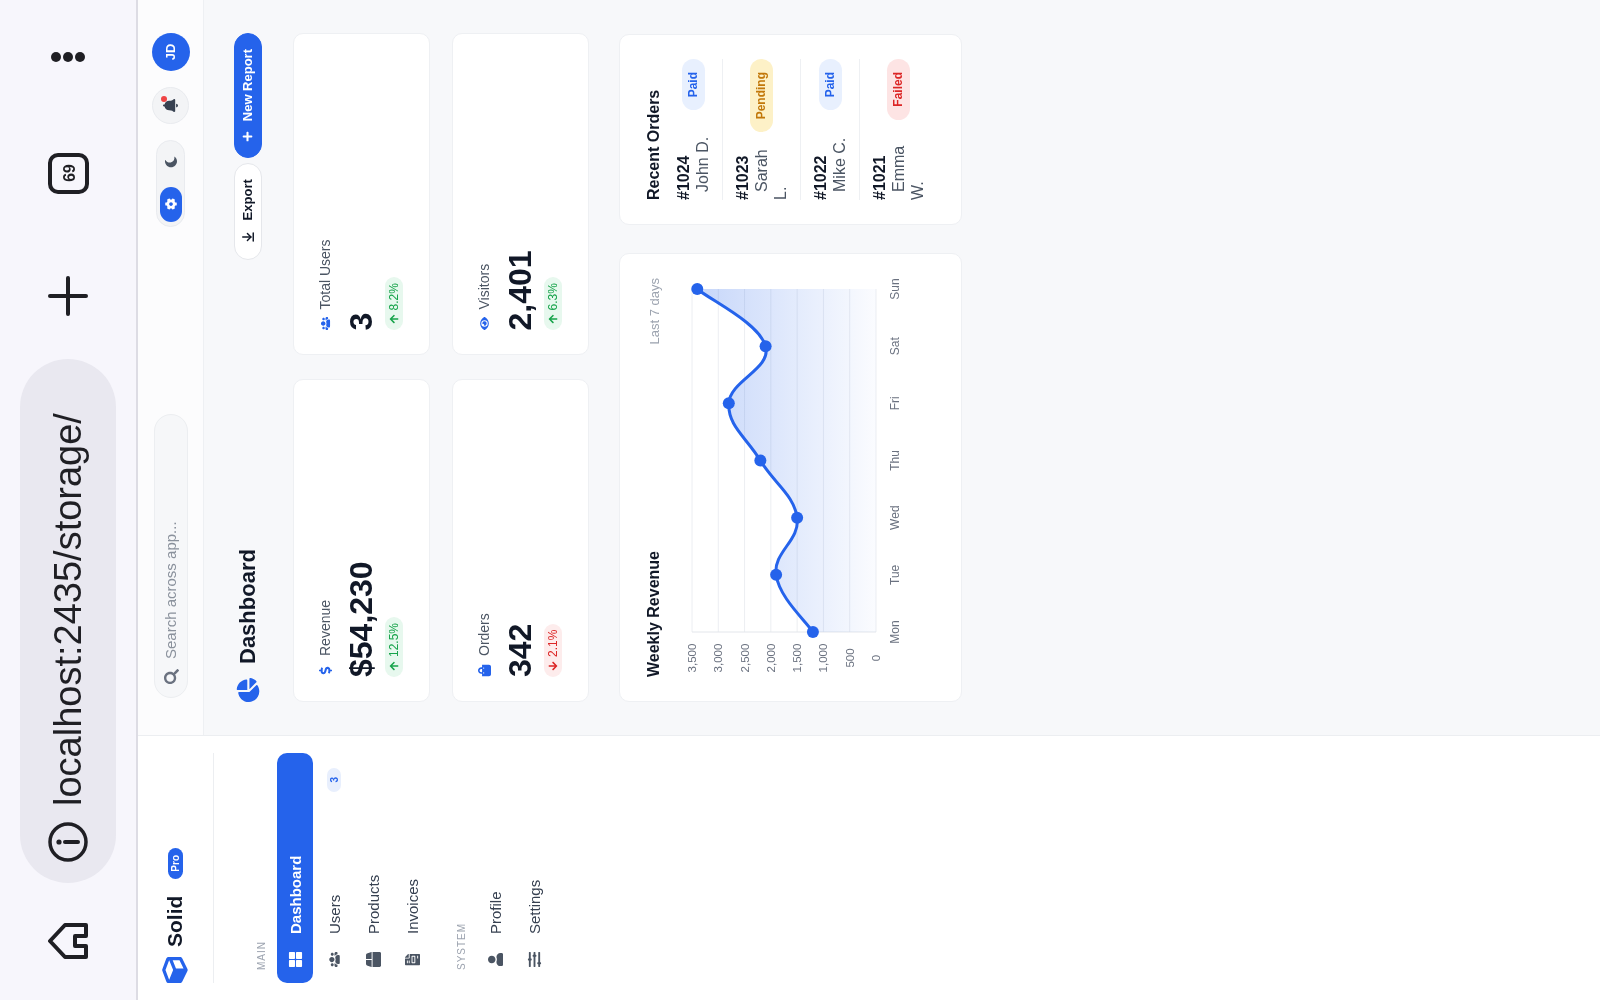 The width and height of the screenshot is (1600, 1000). What do you see at coordinates (797, 658) in the screenshot?
I see `axis-label: 1,500` at bounding box center [797, 658].